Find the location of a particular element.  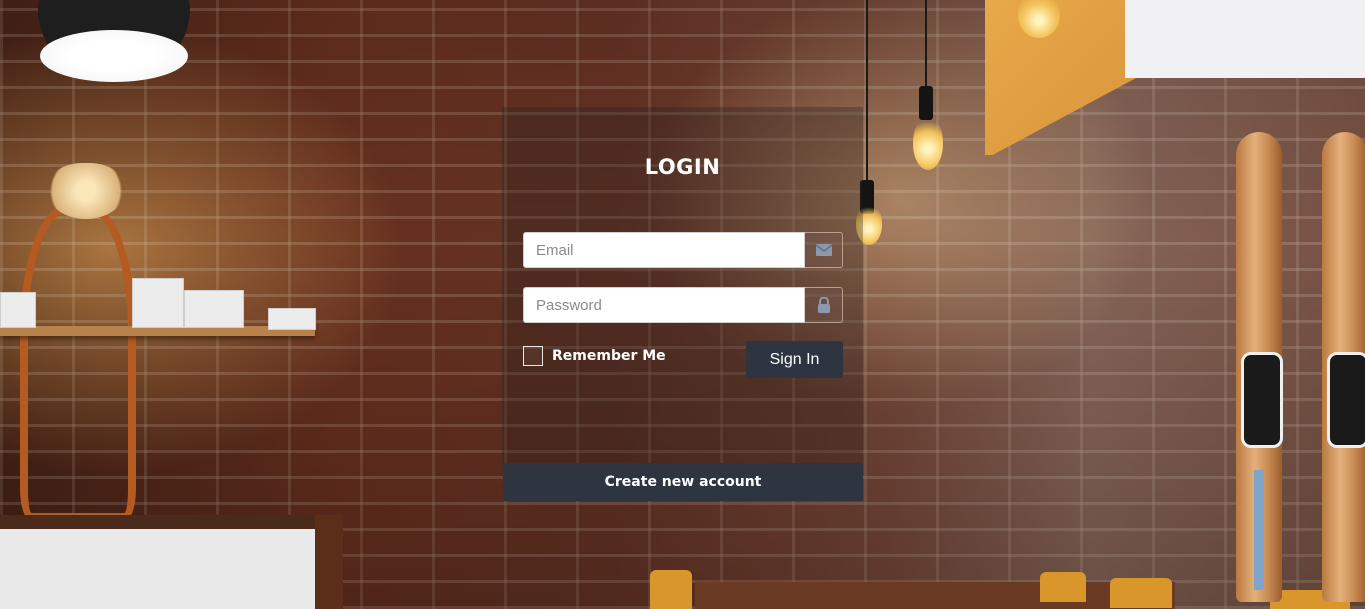

login-title: LOGIN is located at coordinates (682, 167).